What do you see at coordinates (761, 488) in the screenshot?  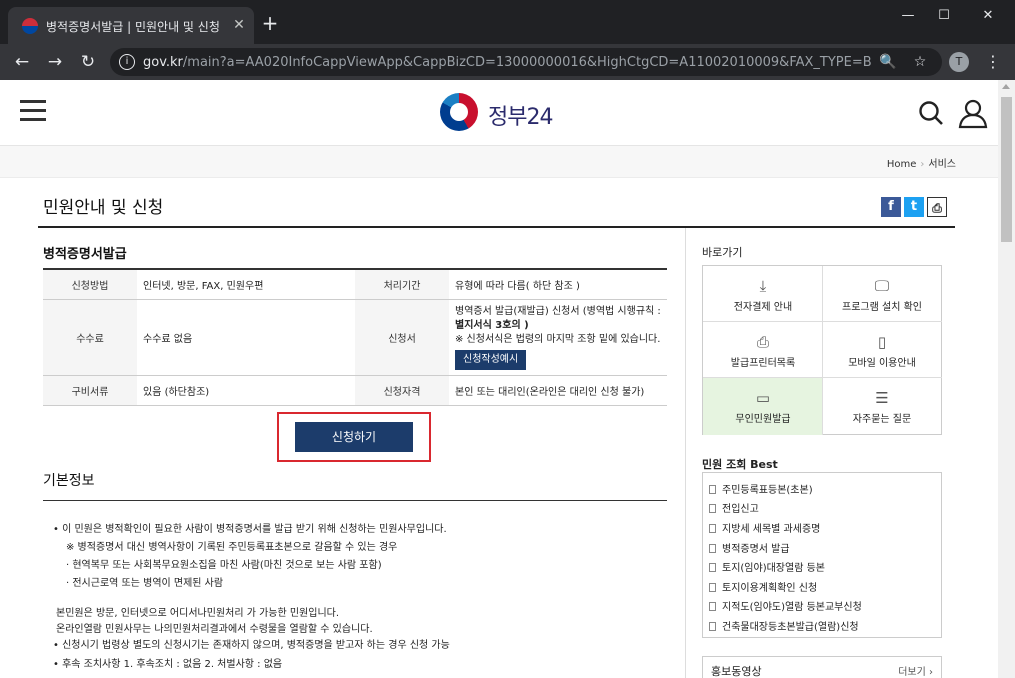 I see `list-item: 주민등록표등본(초본)` at bounding box center [761, 488].